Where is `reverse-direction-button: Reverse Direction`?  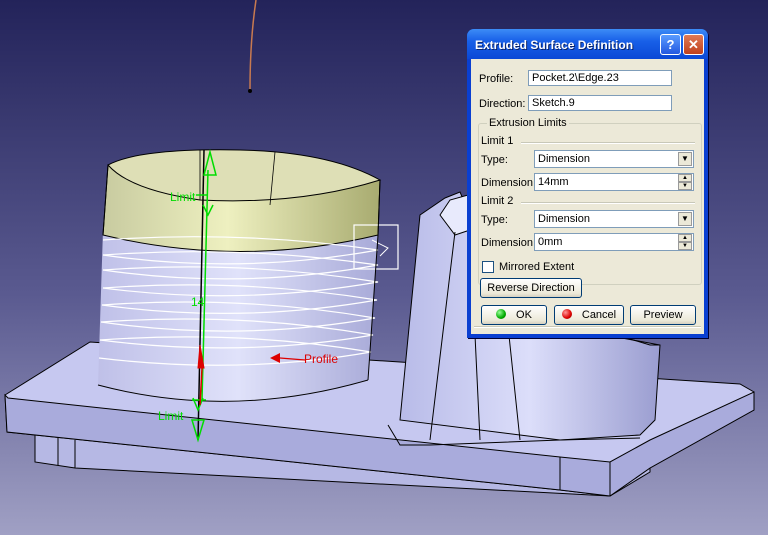
reverse-direction-button: Reverse Direction is located at coordinates (531, 288).